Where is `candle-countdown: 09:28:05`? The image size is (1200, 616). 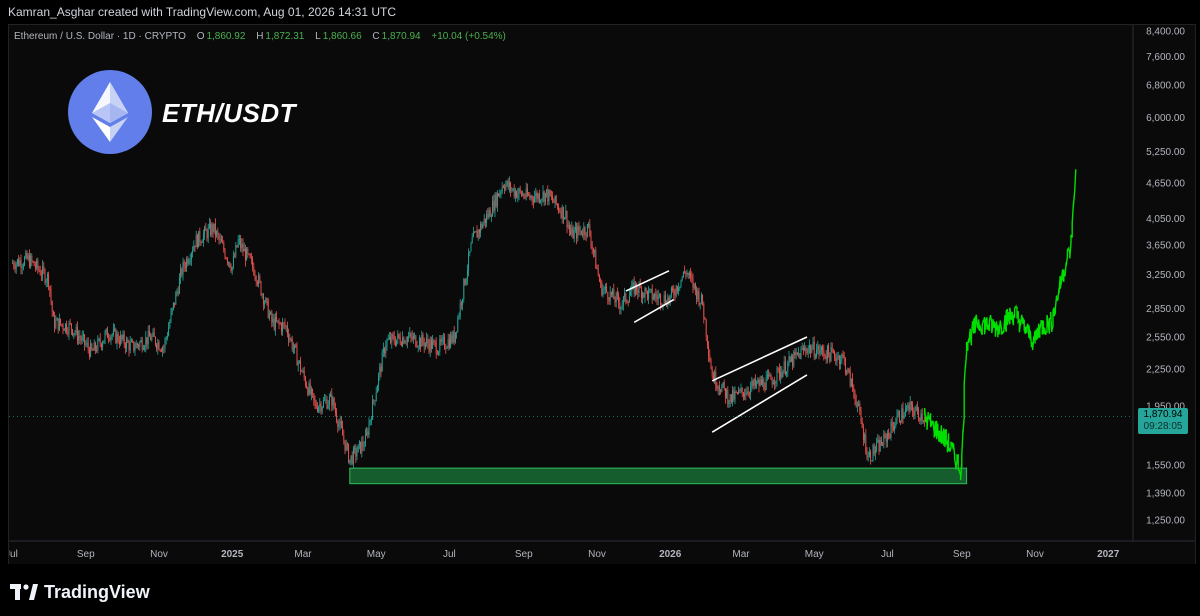 candle-countdown: 09:28:05 is located at coordinates (1163, 426).